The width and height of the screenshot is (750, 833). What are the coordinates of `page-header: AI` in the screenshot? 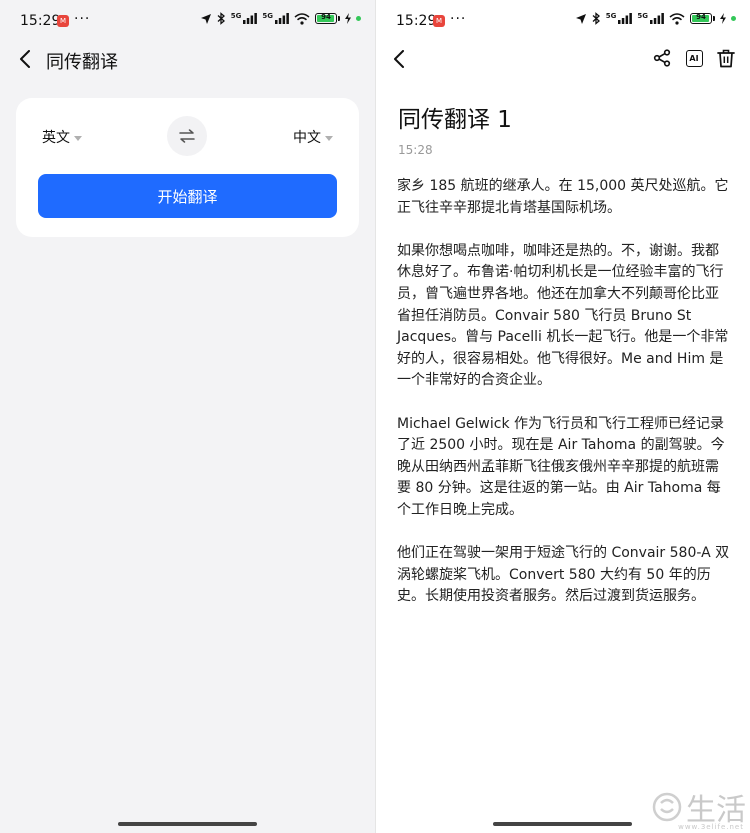 It's located at (563, 60).